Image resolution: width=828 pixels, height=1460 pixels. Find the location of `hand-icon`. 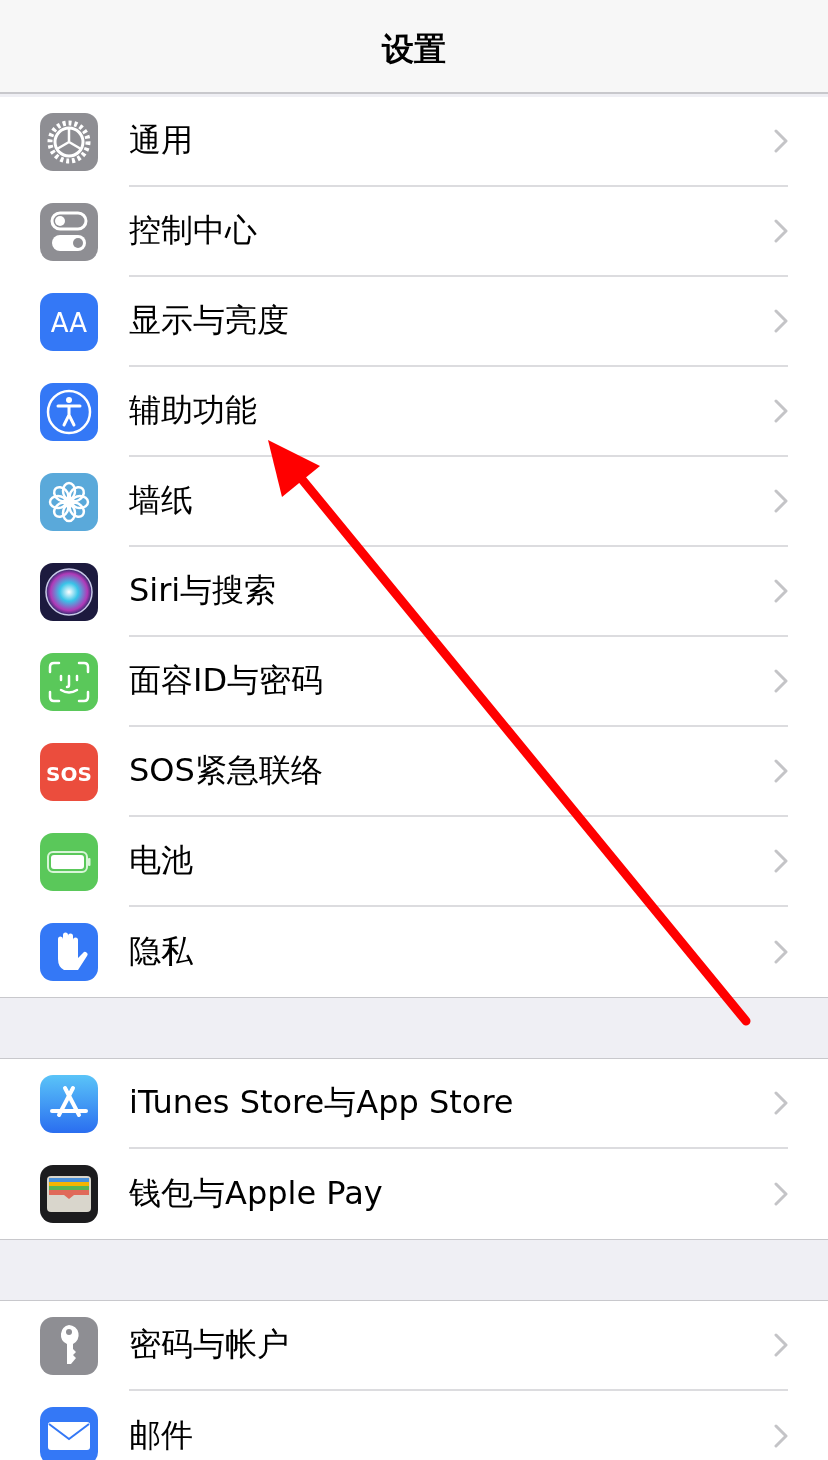

hand-icon is located at coordinates (69, 952).